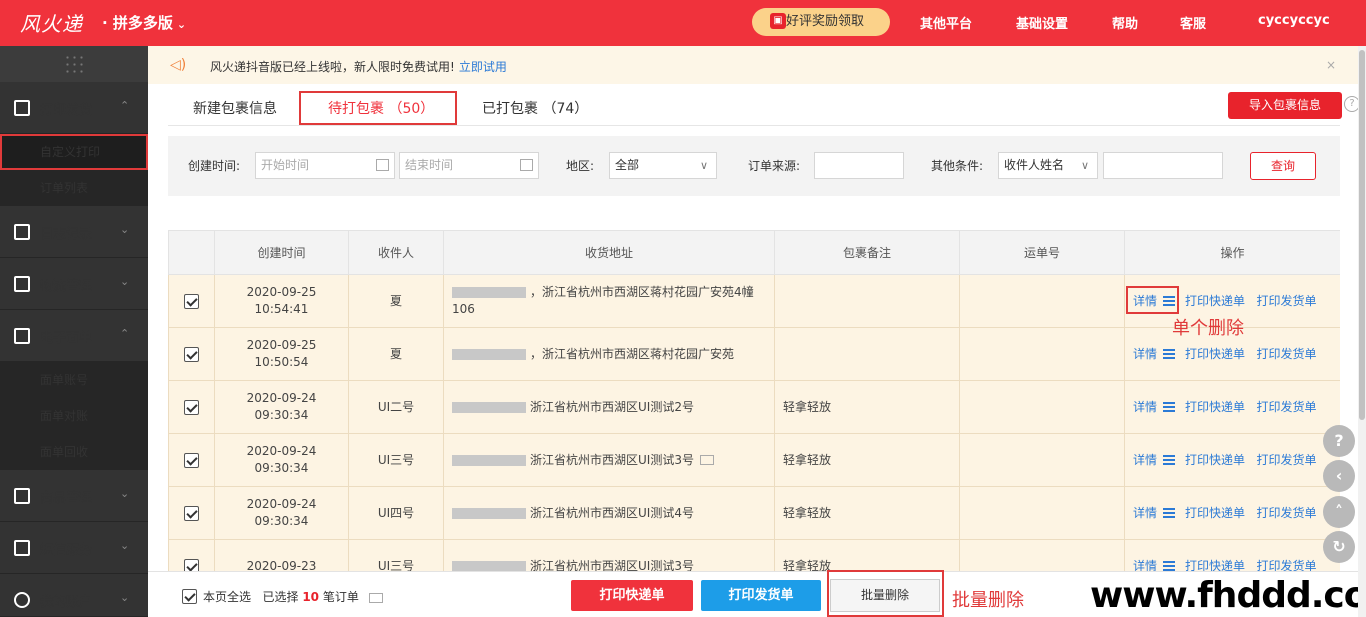 This screenshot has height=617, width=1366. Describe the element at coordinates (51, 22) in the screenshot. I see `app-logo: 风火递` at that location.